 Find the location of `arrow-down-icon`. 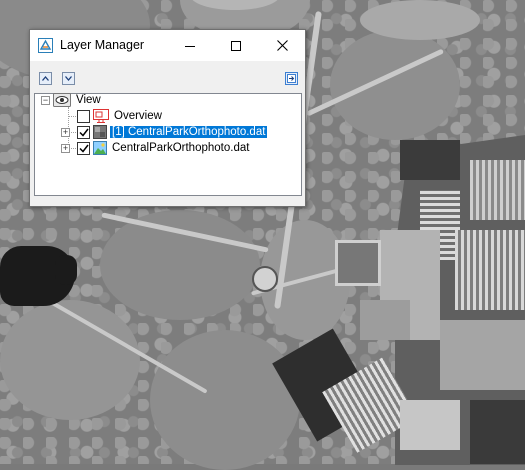

arrow-down-icon is located at coordinates (68, 78).